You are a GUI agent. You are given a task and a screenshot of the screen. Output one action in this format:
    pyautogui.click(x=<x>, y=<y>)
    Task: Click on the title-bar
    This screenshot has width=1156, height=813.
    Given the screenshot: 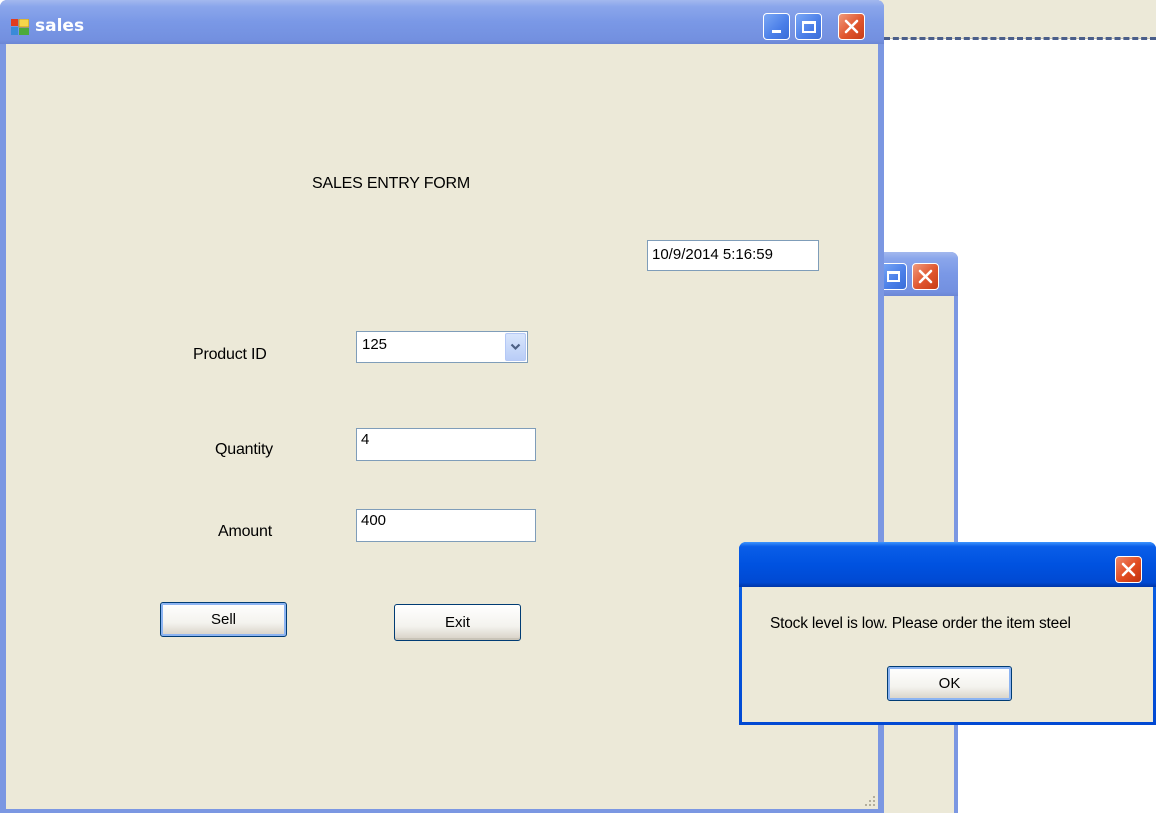 What is the action you would take?
    pyautogui.click(x=442, y=22)
    